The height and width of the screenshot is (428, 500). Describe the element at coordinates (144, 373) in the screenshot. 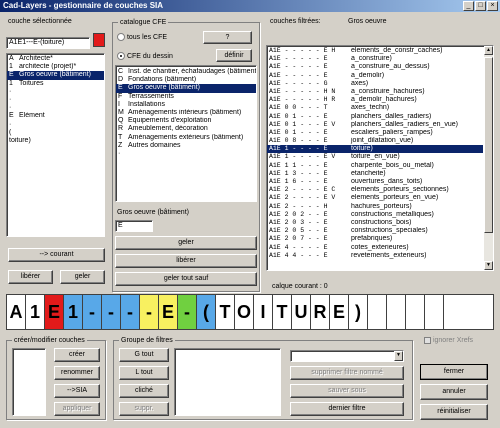

I see `thaw-all-button: L tout` at that location.